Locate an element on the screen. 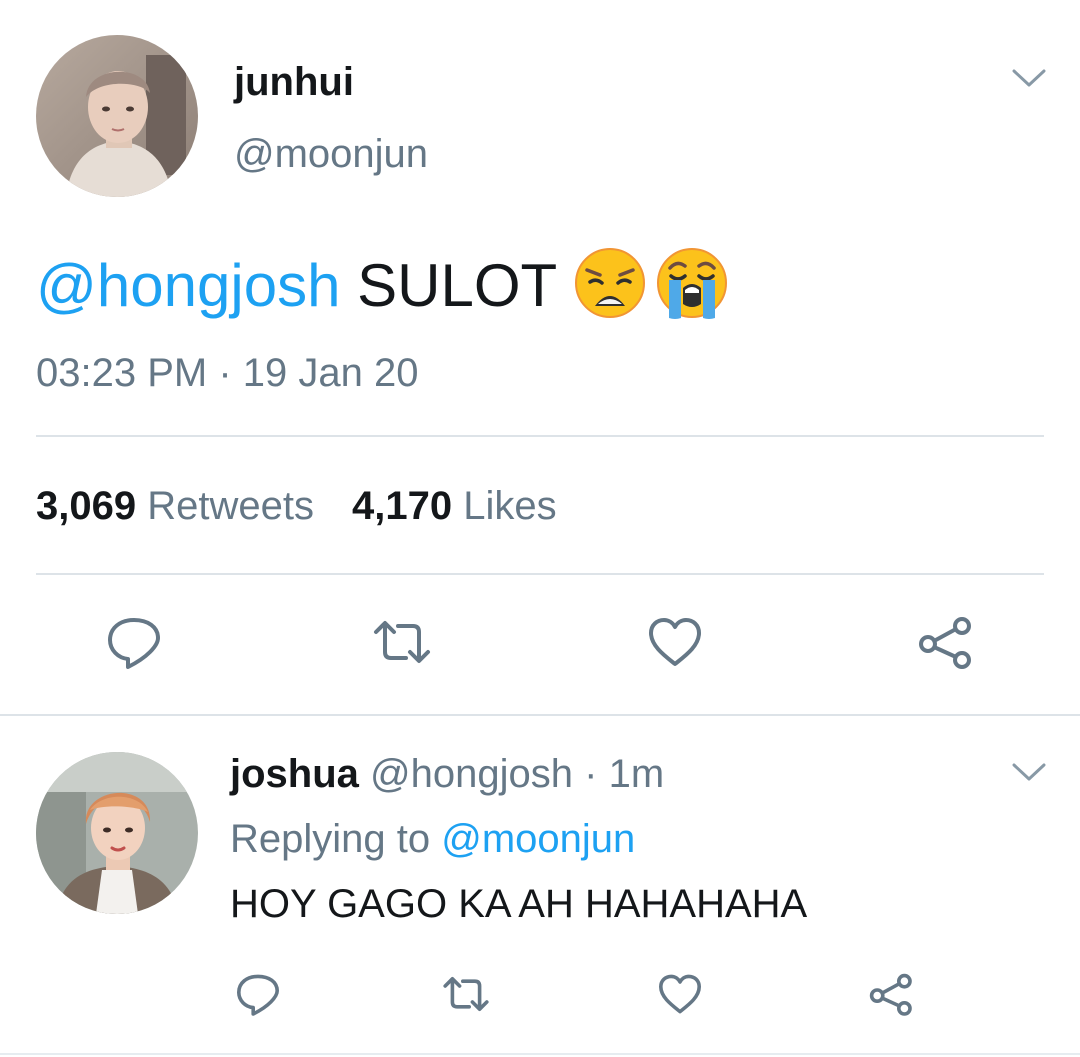  loudly-crying-face-emoji-icon is located at coordinates (692, 283).